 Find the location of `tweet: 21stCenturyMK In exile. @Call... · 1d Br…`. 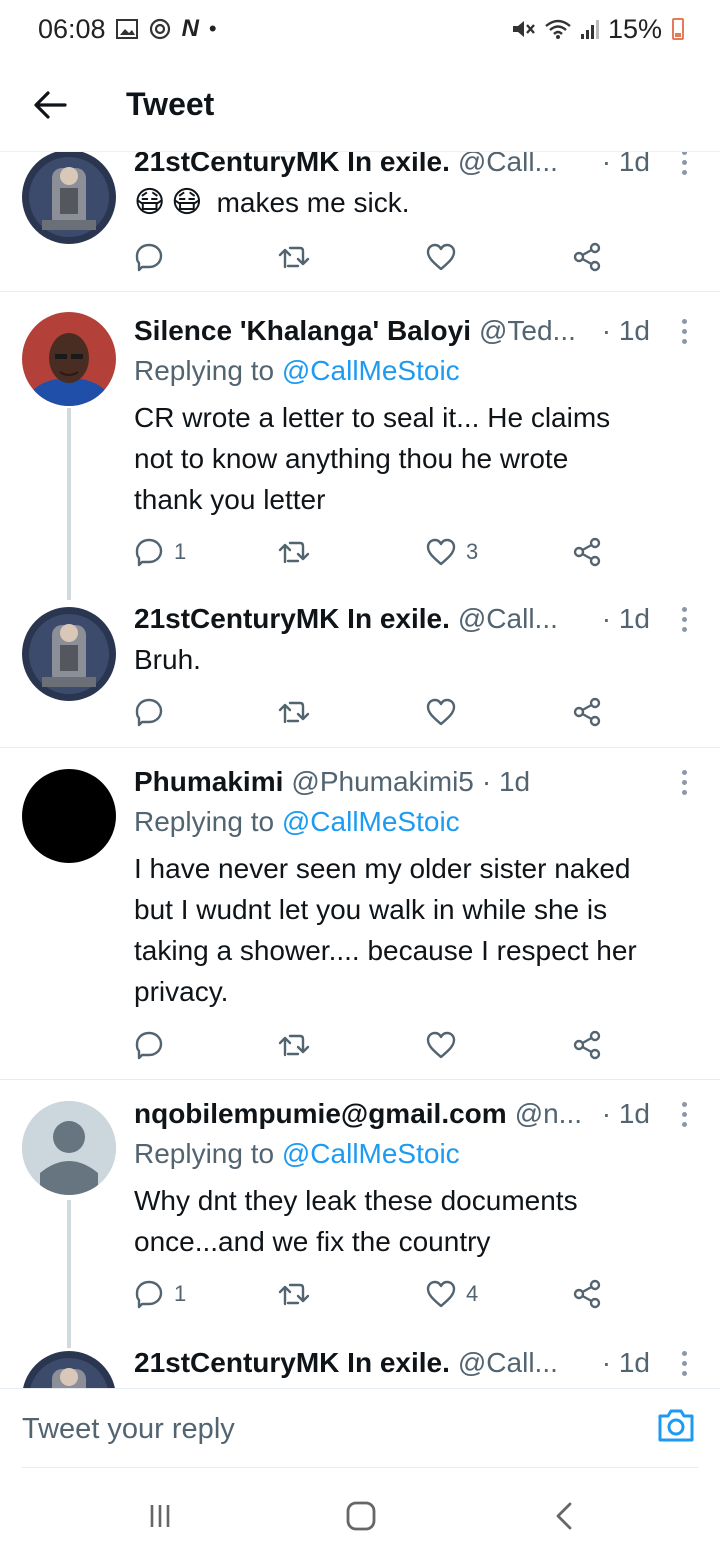

tweet: 21stCenturyMK In exile. @Call... · 1d Br… is located at coordinates (360, 675).